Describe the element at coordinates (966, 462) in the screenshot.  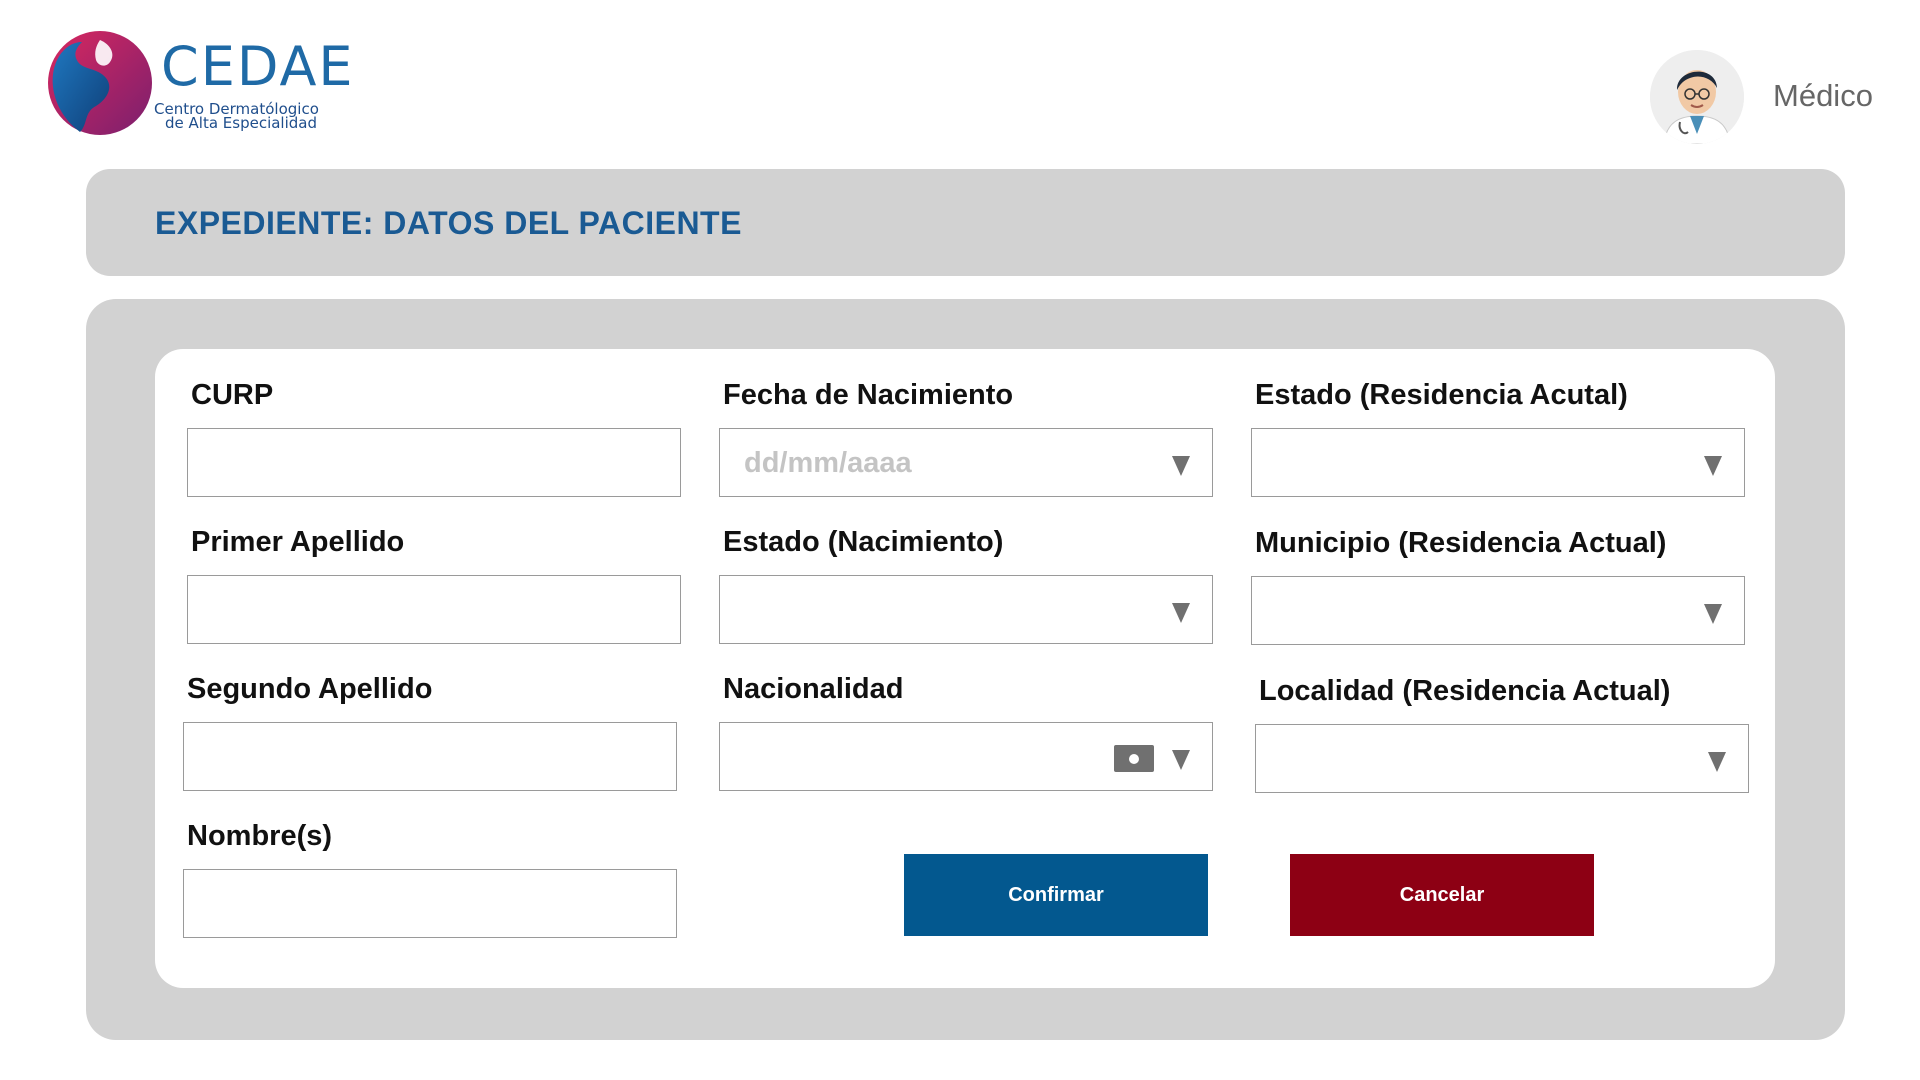
I see `fecha-nacimiento-input: dd/mm/aaaa` at that location.